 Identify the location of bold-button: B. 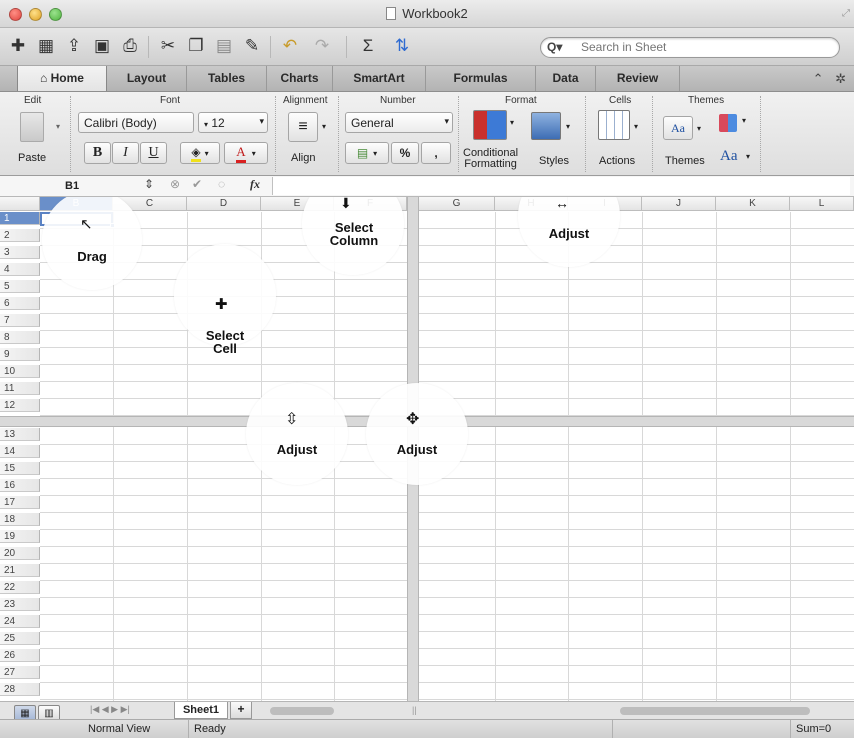
(97, 153).